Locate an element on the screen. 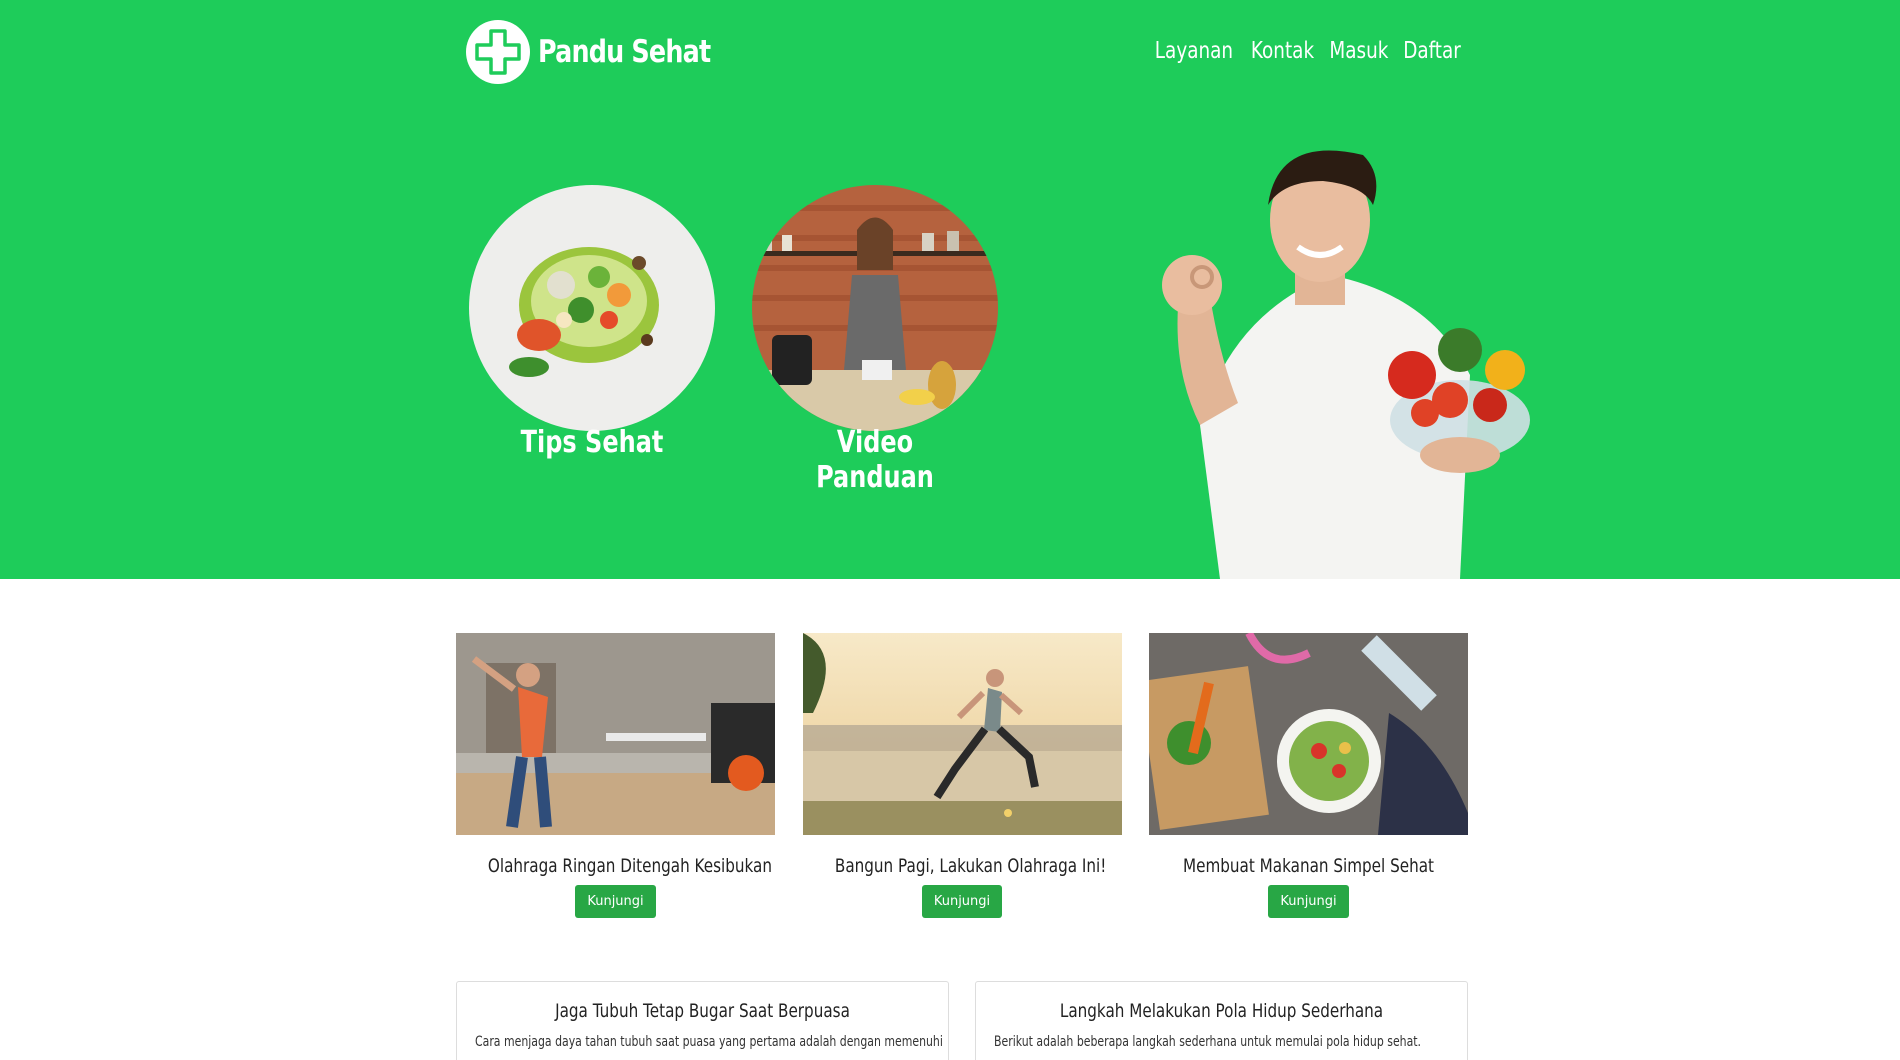 The height and width of the screenshot is (1060, 1900). card-title: Olahraga Ringan Ditengah Kesibukan is located at coordinates (630, 866).